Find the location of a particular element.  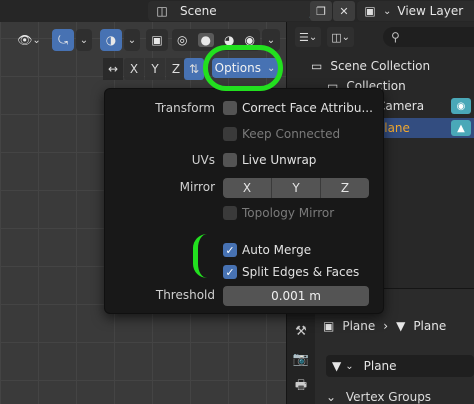

gizmo-icon: ⤿ is located at coordinates (63, 39).